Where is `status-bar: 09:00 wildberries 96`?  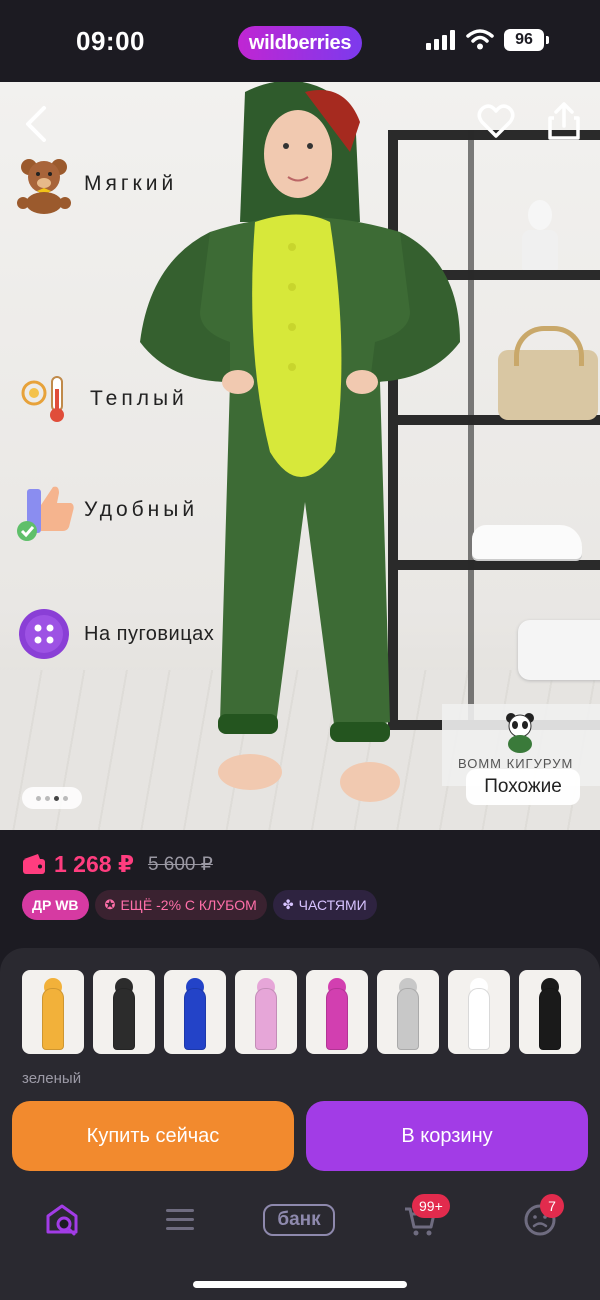
status-bar: 09:00 wildberries 96 is located at coordinates (300, 41).